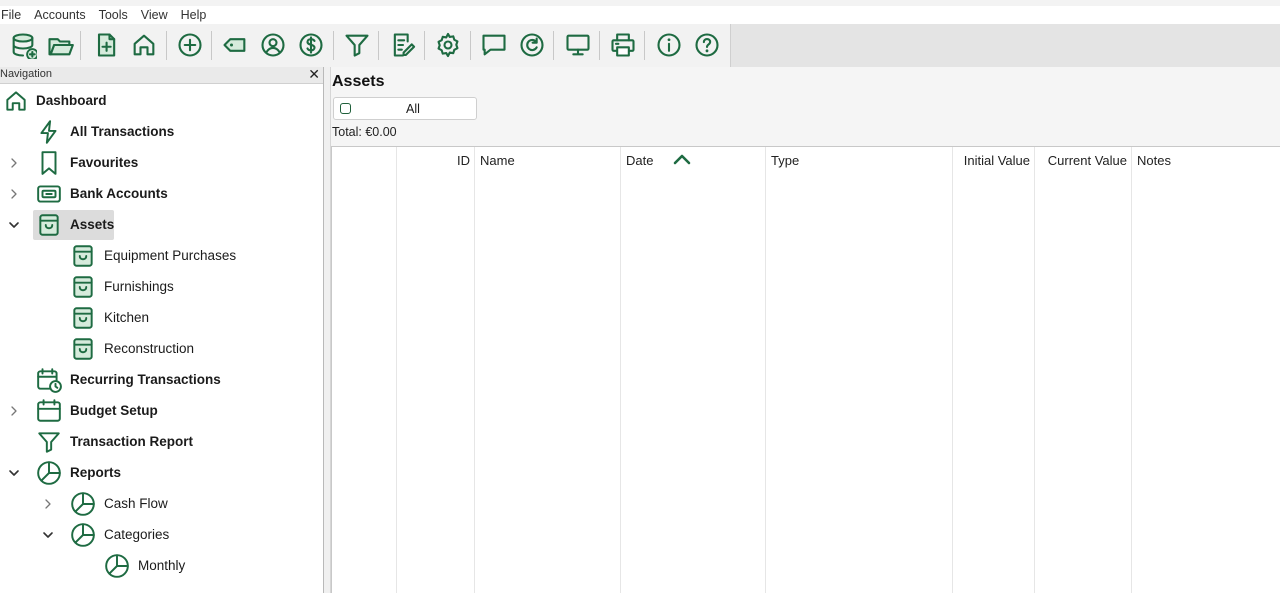 Image resolution: width=1280 pixels, height=593 pixels. What do you see at coordinates (623, 45) in the screenshot?
I see `print-button` at bounding box center [623, 45].